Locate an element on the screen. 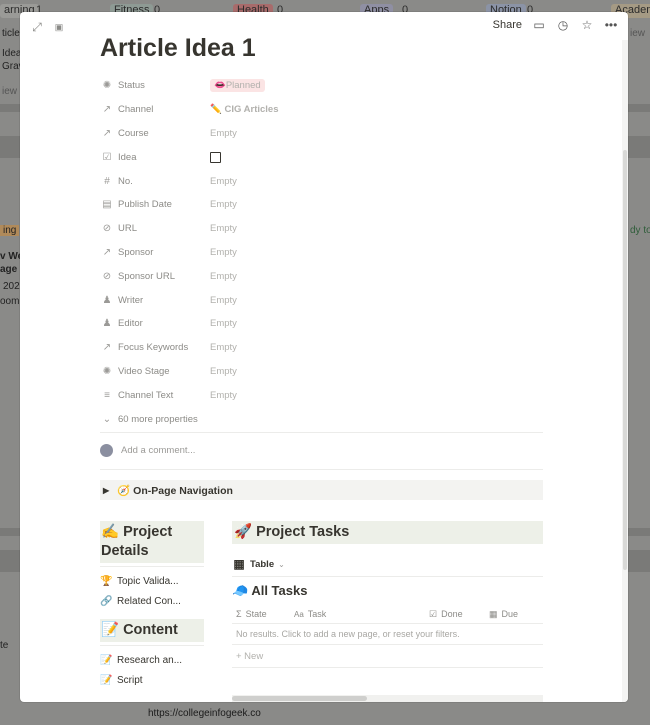  database-title: 🧢 All Tasks is located at coordinates (387, 591).